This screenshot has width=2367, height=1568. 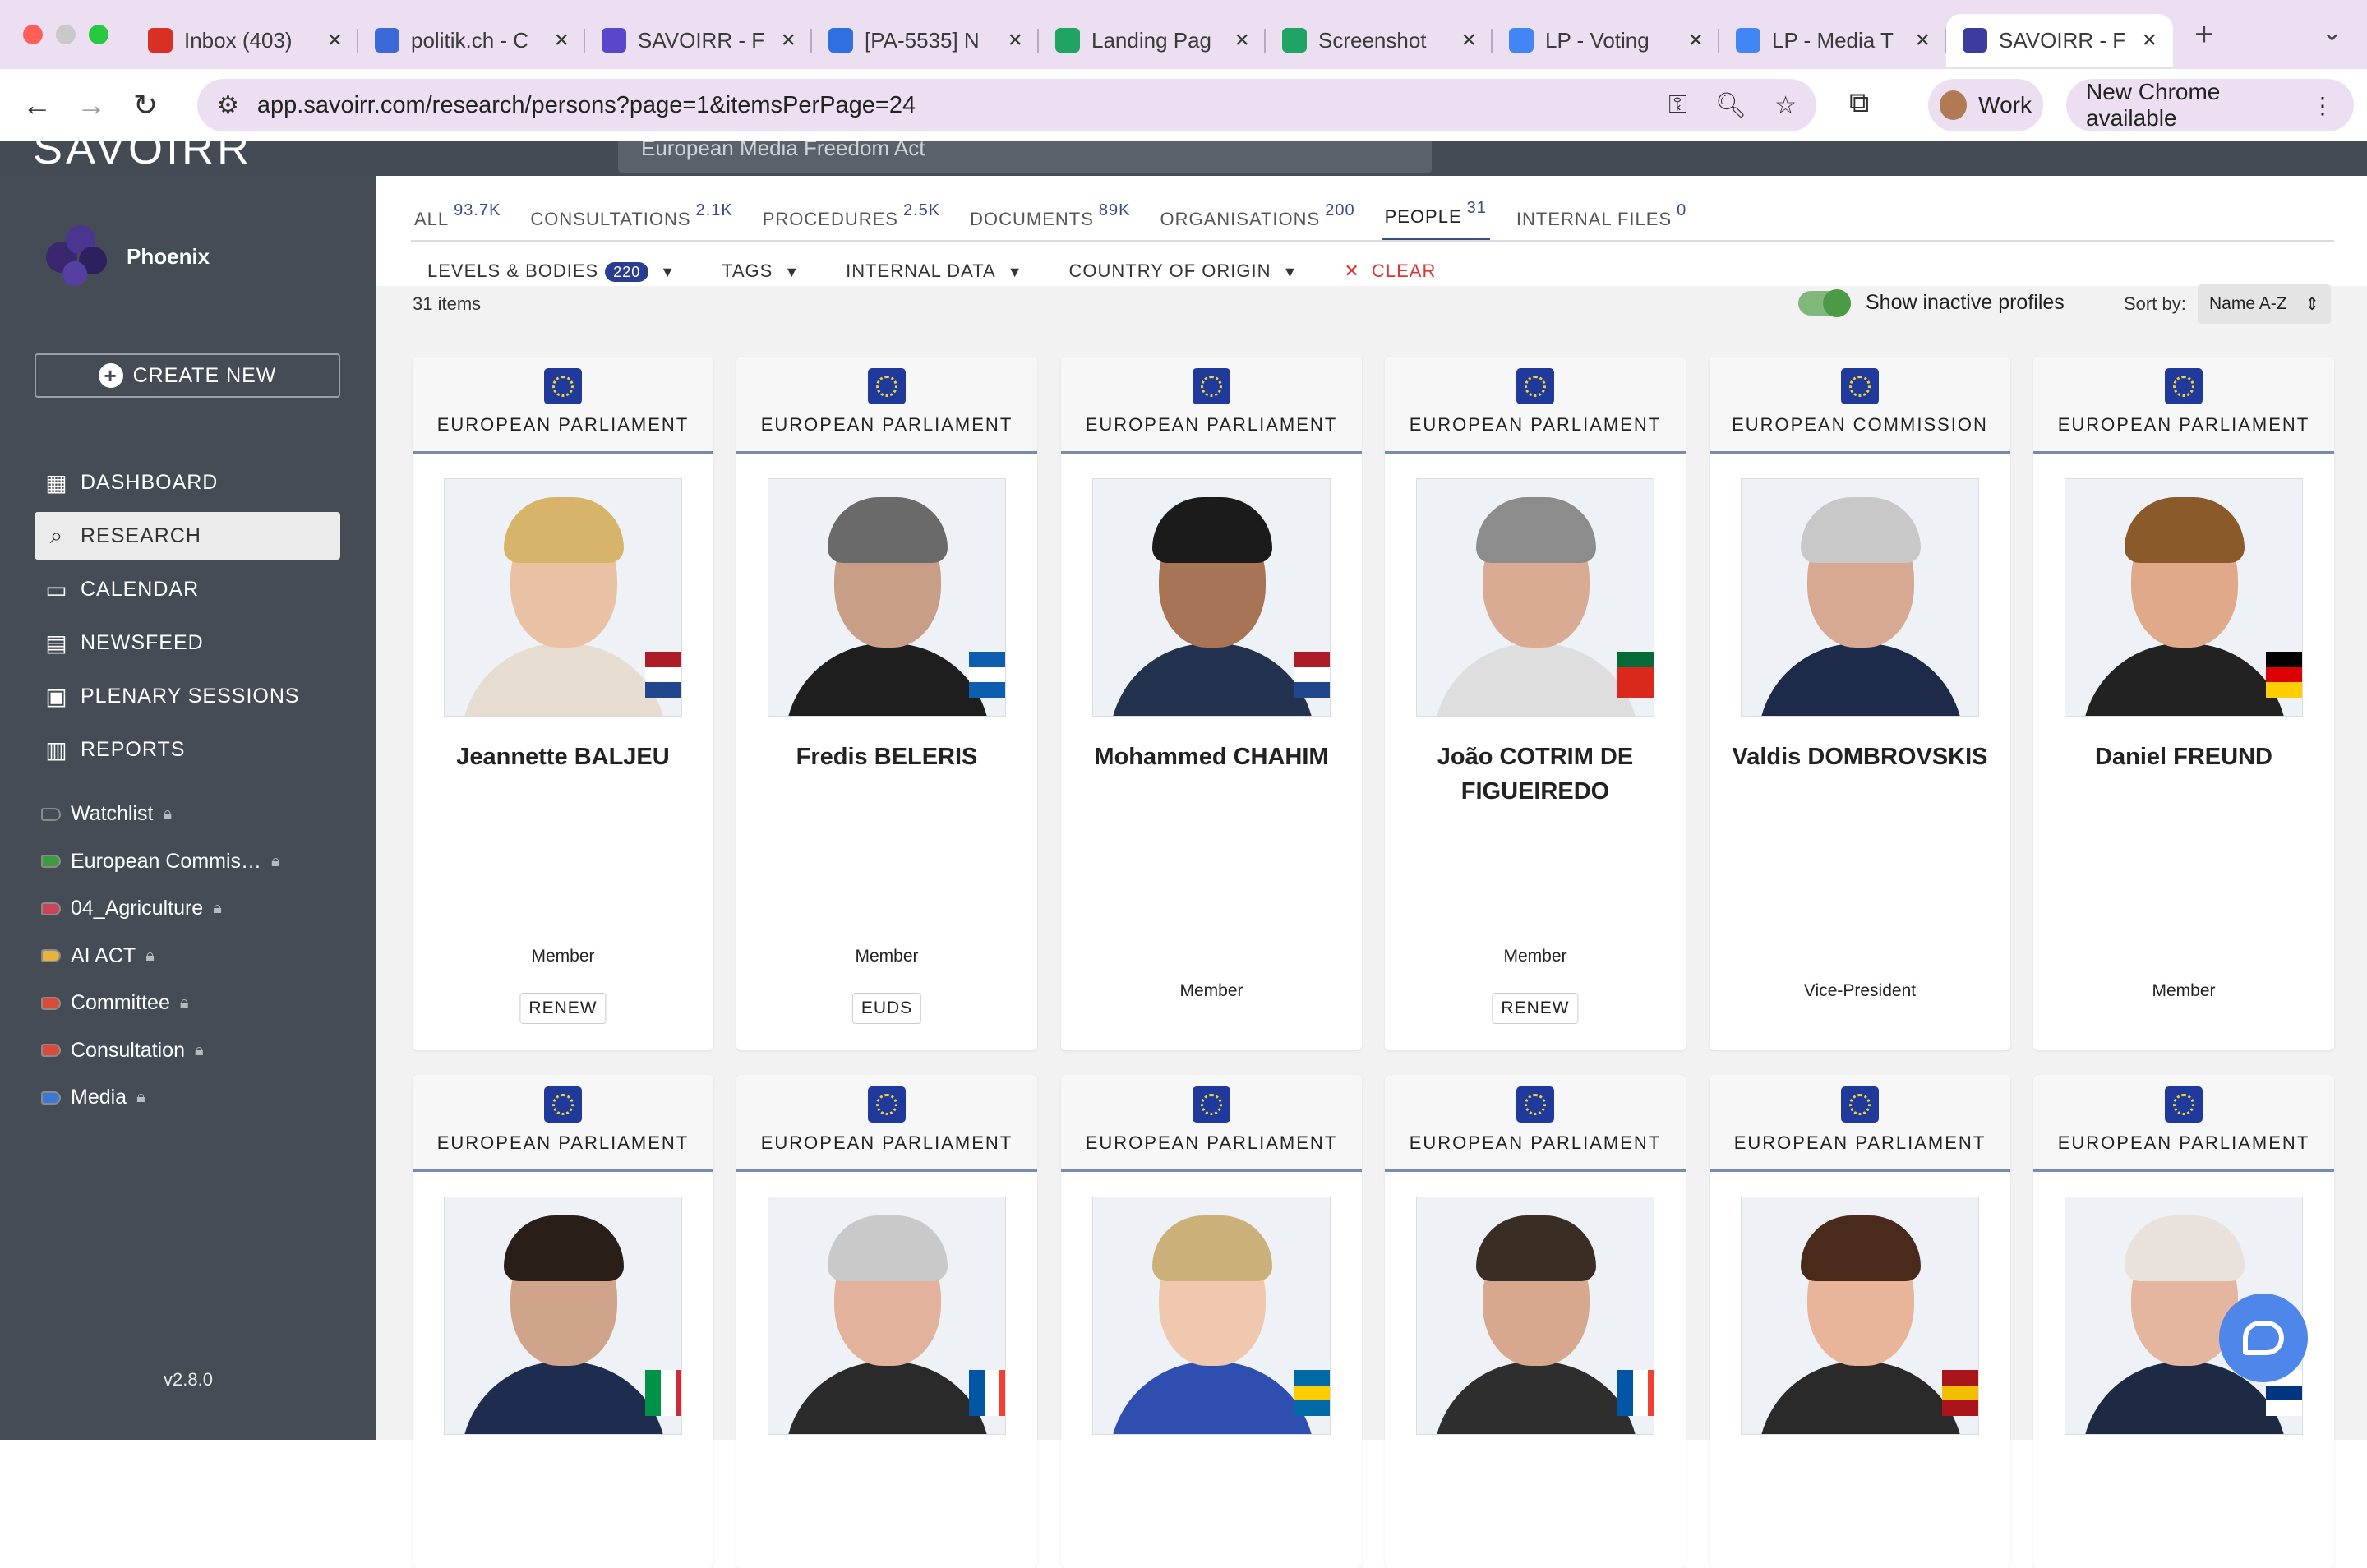 What do you see at coordinates (1257, 220) in the screenshot?
I see `tab-organisations: ORGANISATIONS 200` at bounding box center [1257, 220].